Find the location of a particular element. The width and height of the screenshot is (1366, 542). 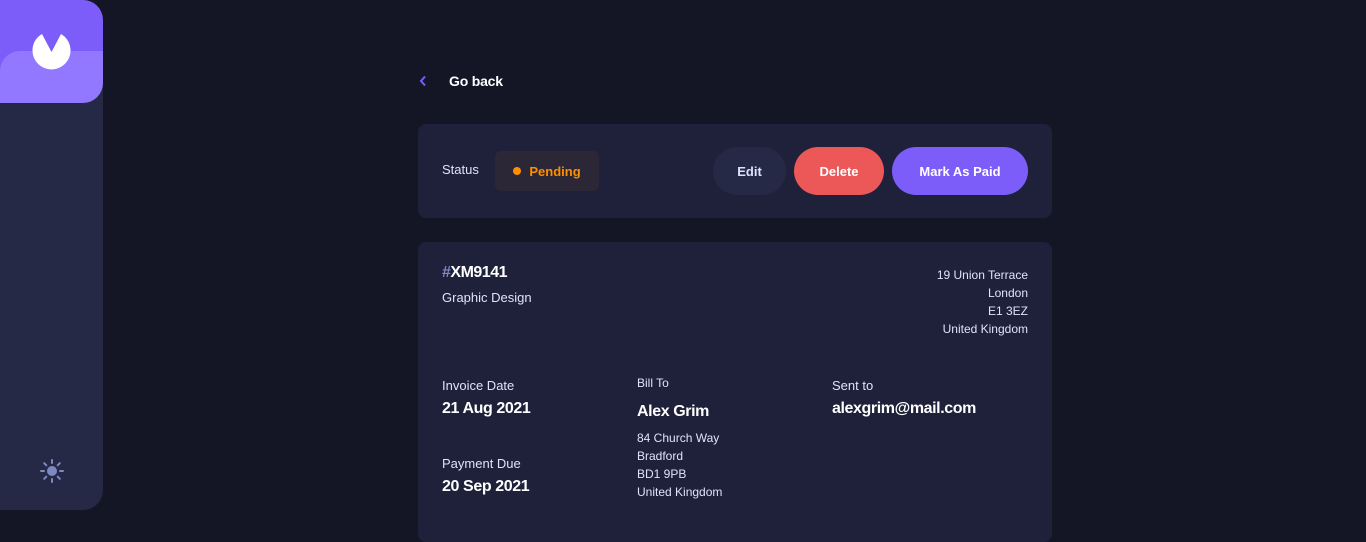

payment-due-label: Payment Due is located at coordinates (481, 463).